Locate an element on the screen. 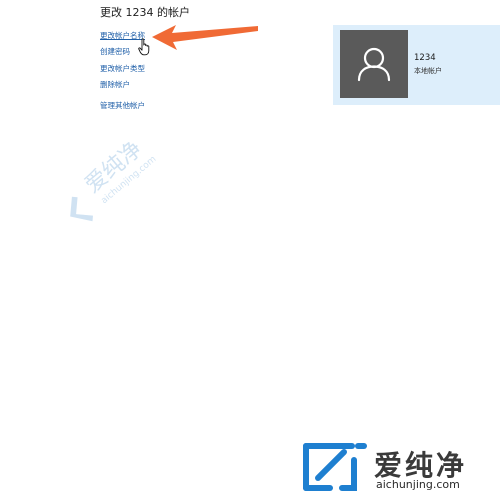 This screenshot has width=500, height=500. account-name: 1234 is located at coordinates (425, 58).